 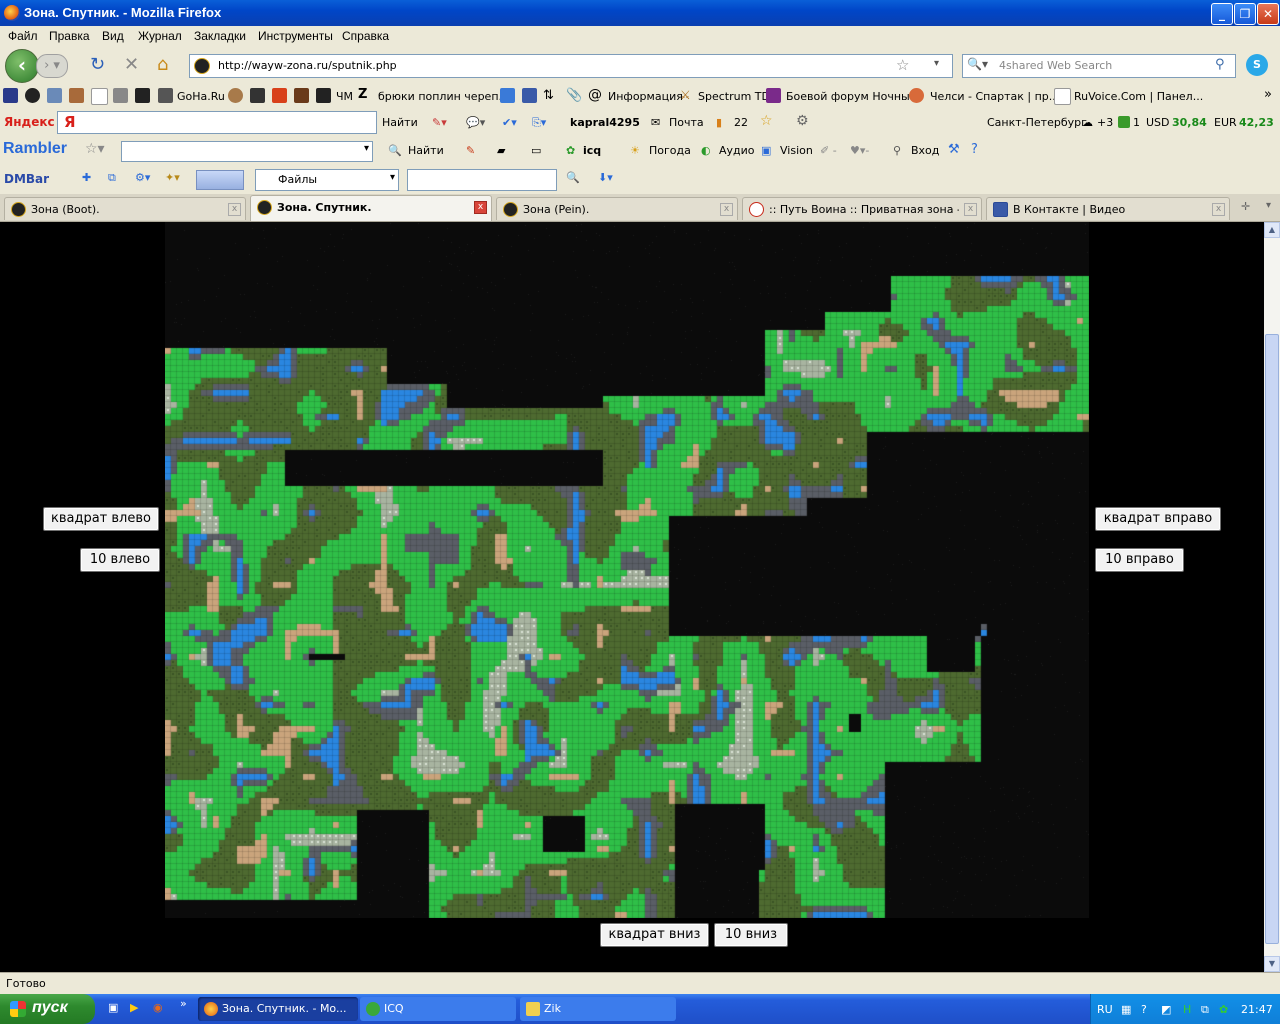 I want to click on dm-search-icon: 🔍, so click(x=573, y=177).